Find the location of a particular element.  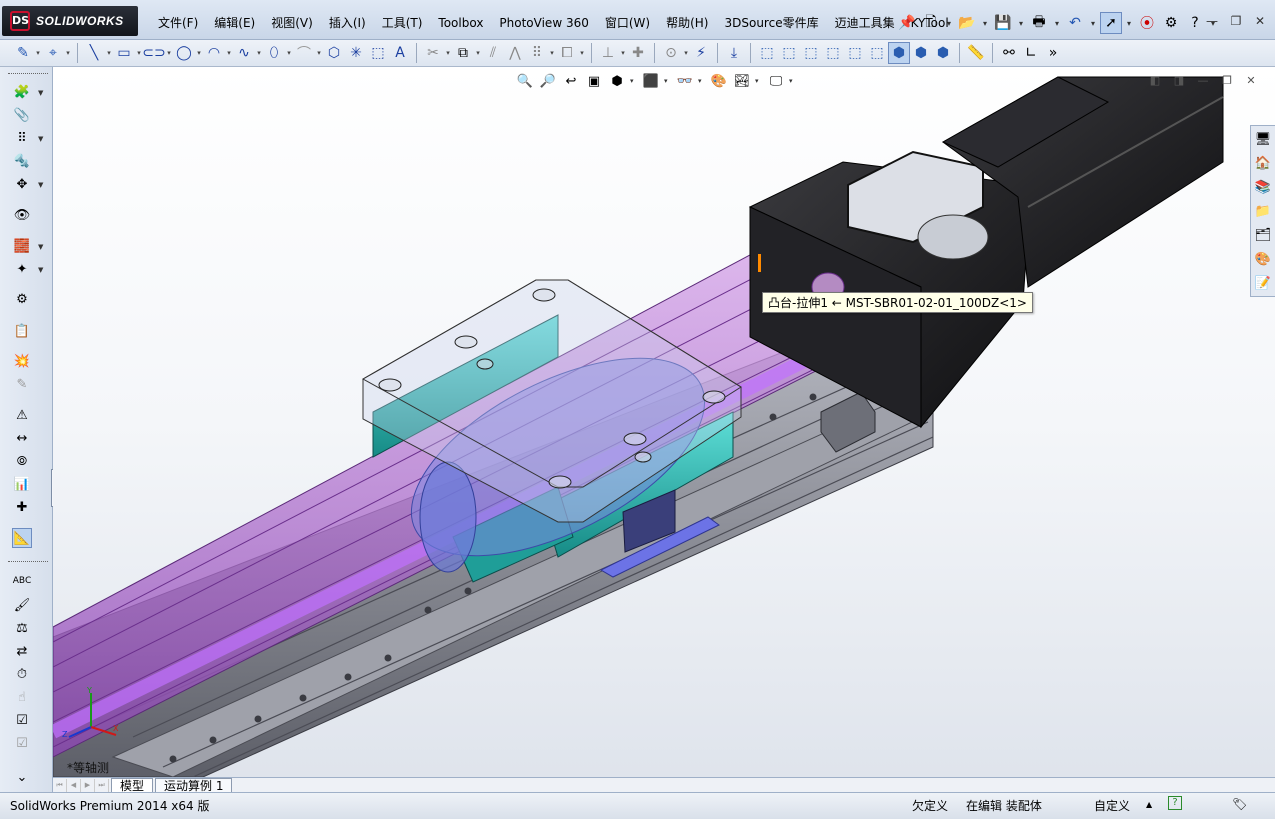

interference-detection-icon: ⚠ is located at coordinates (22, 415).